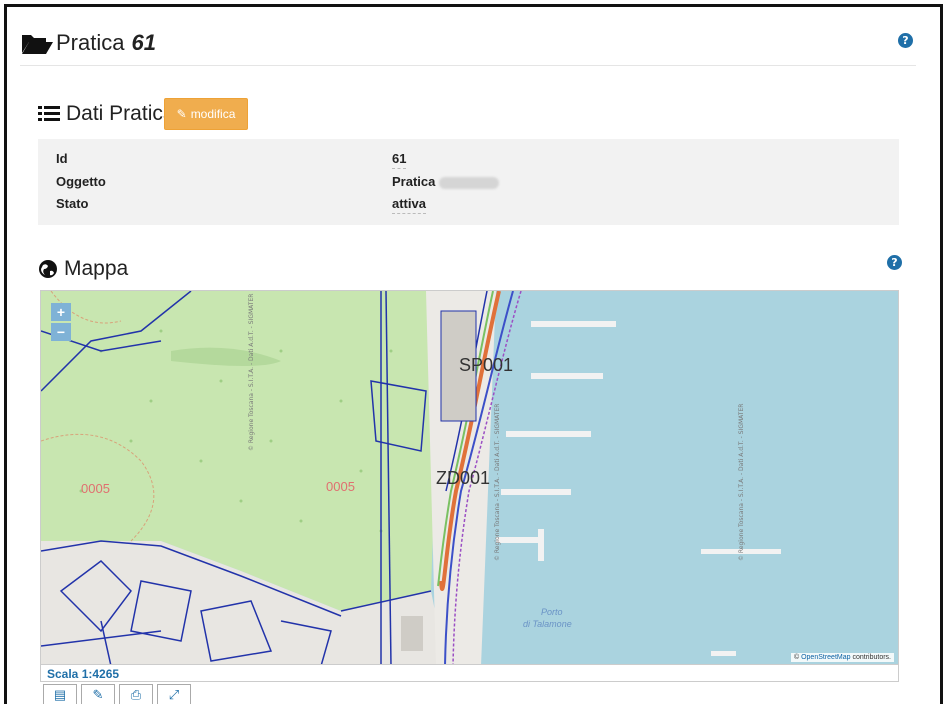 Image resolution: width=949 pixels, height=705 pixels. I want to click on field-label-stato: Stato, so click(72, 203).